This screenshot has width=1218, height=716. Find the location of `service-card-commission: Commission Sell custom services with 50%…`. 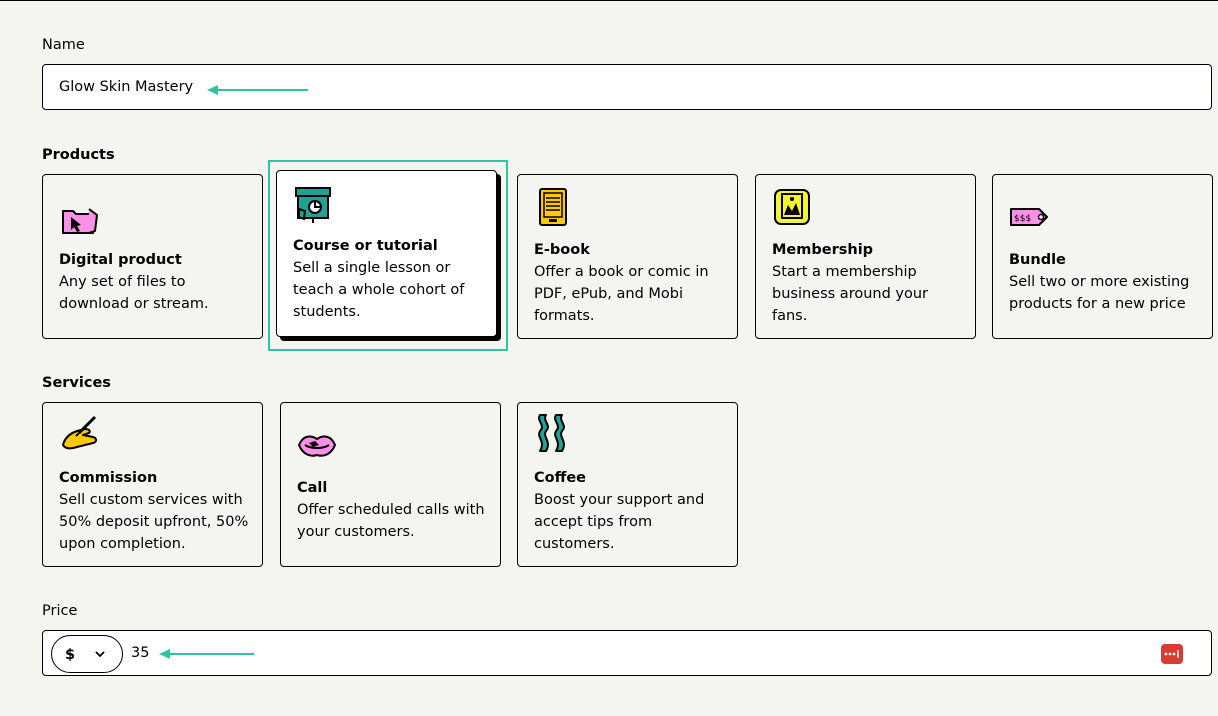

service-card-commission: Commission Sell custom services with 50%… is located at coordinates (152, 484).